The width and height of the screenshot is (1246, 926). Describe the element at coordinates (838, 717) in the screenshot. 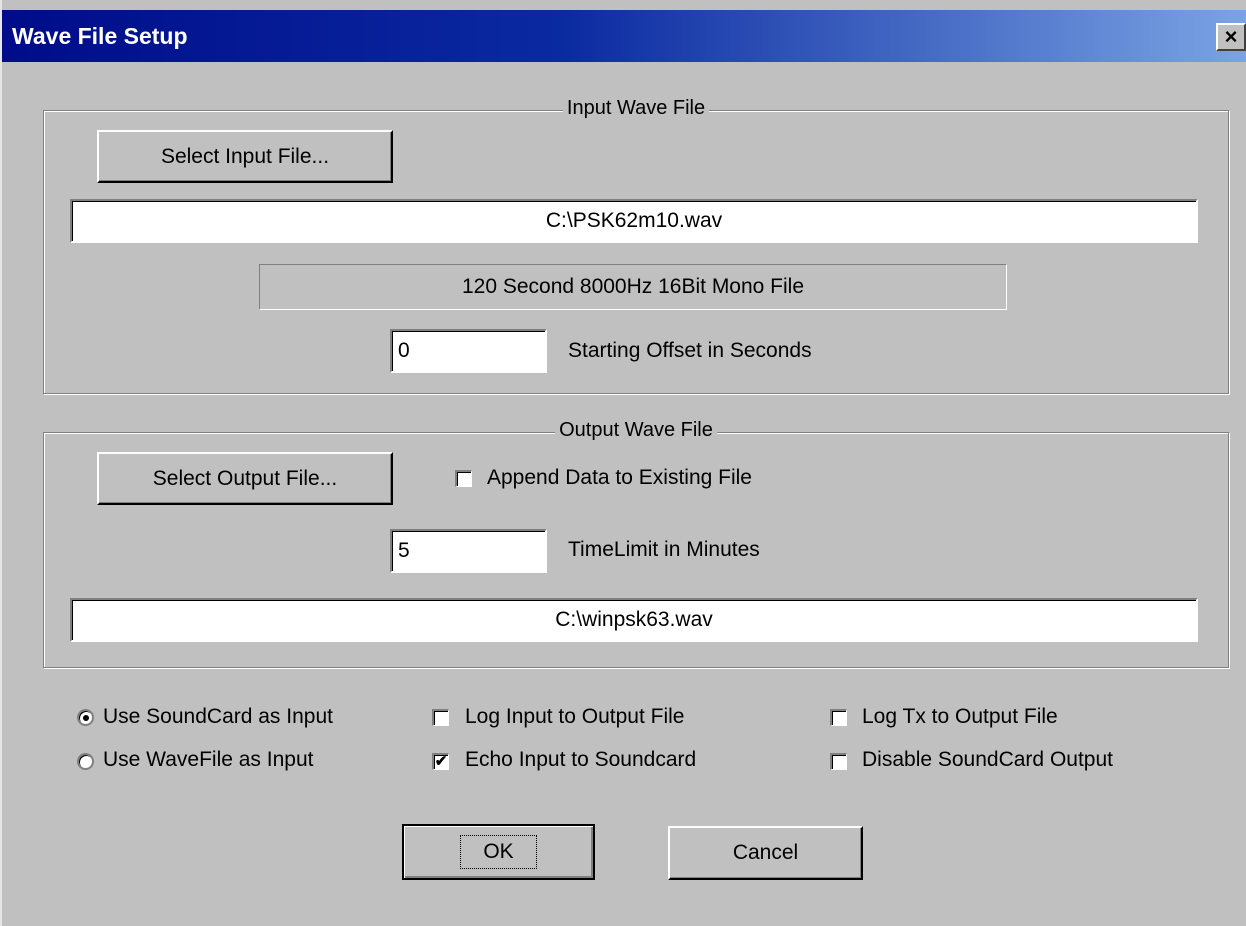

I see `log-tx-checkbox` at that location.